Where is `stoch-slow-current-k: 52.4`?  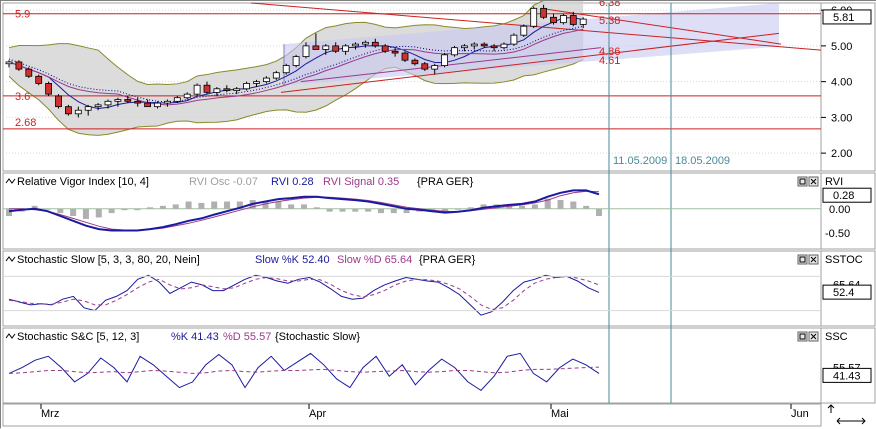 stoch-slow-current-k: 52.4 is located at coordinates (843, 293).